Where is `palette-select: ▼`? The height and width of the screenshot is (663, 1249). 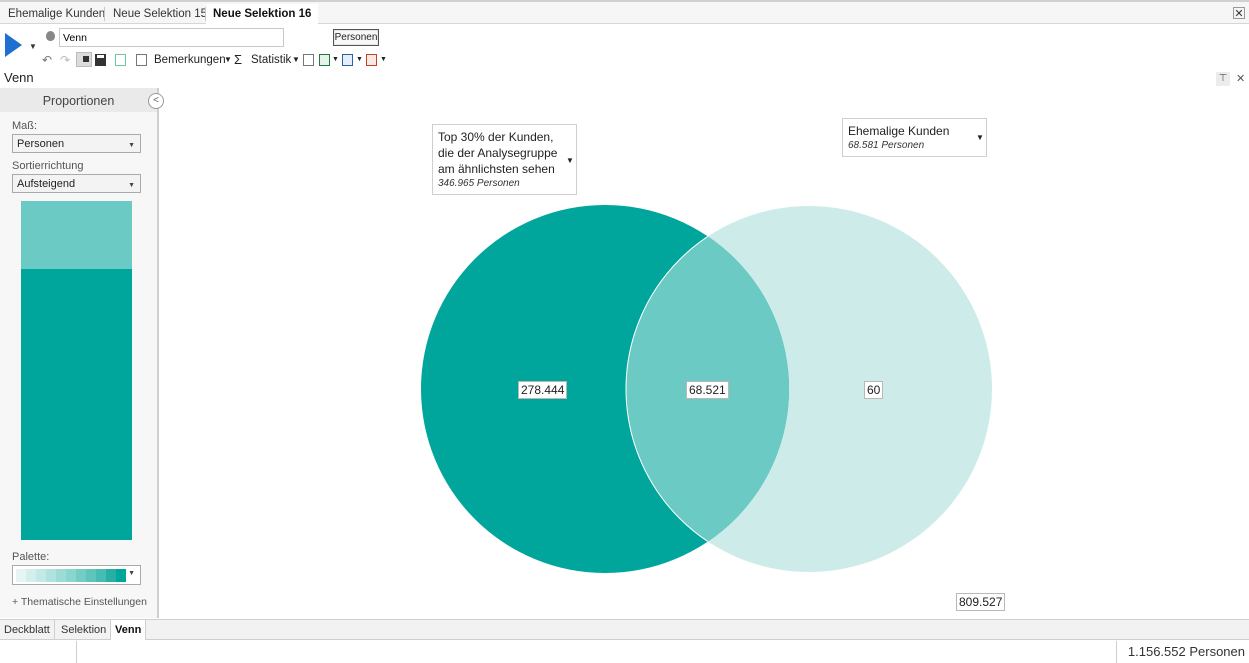
palette-select: ▼ is located at coordinates (76, 575).